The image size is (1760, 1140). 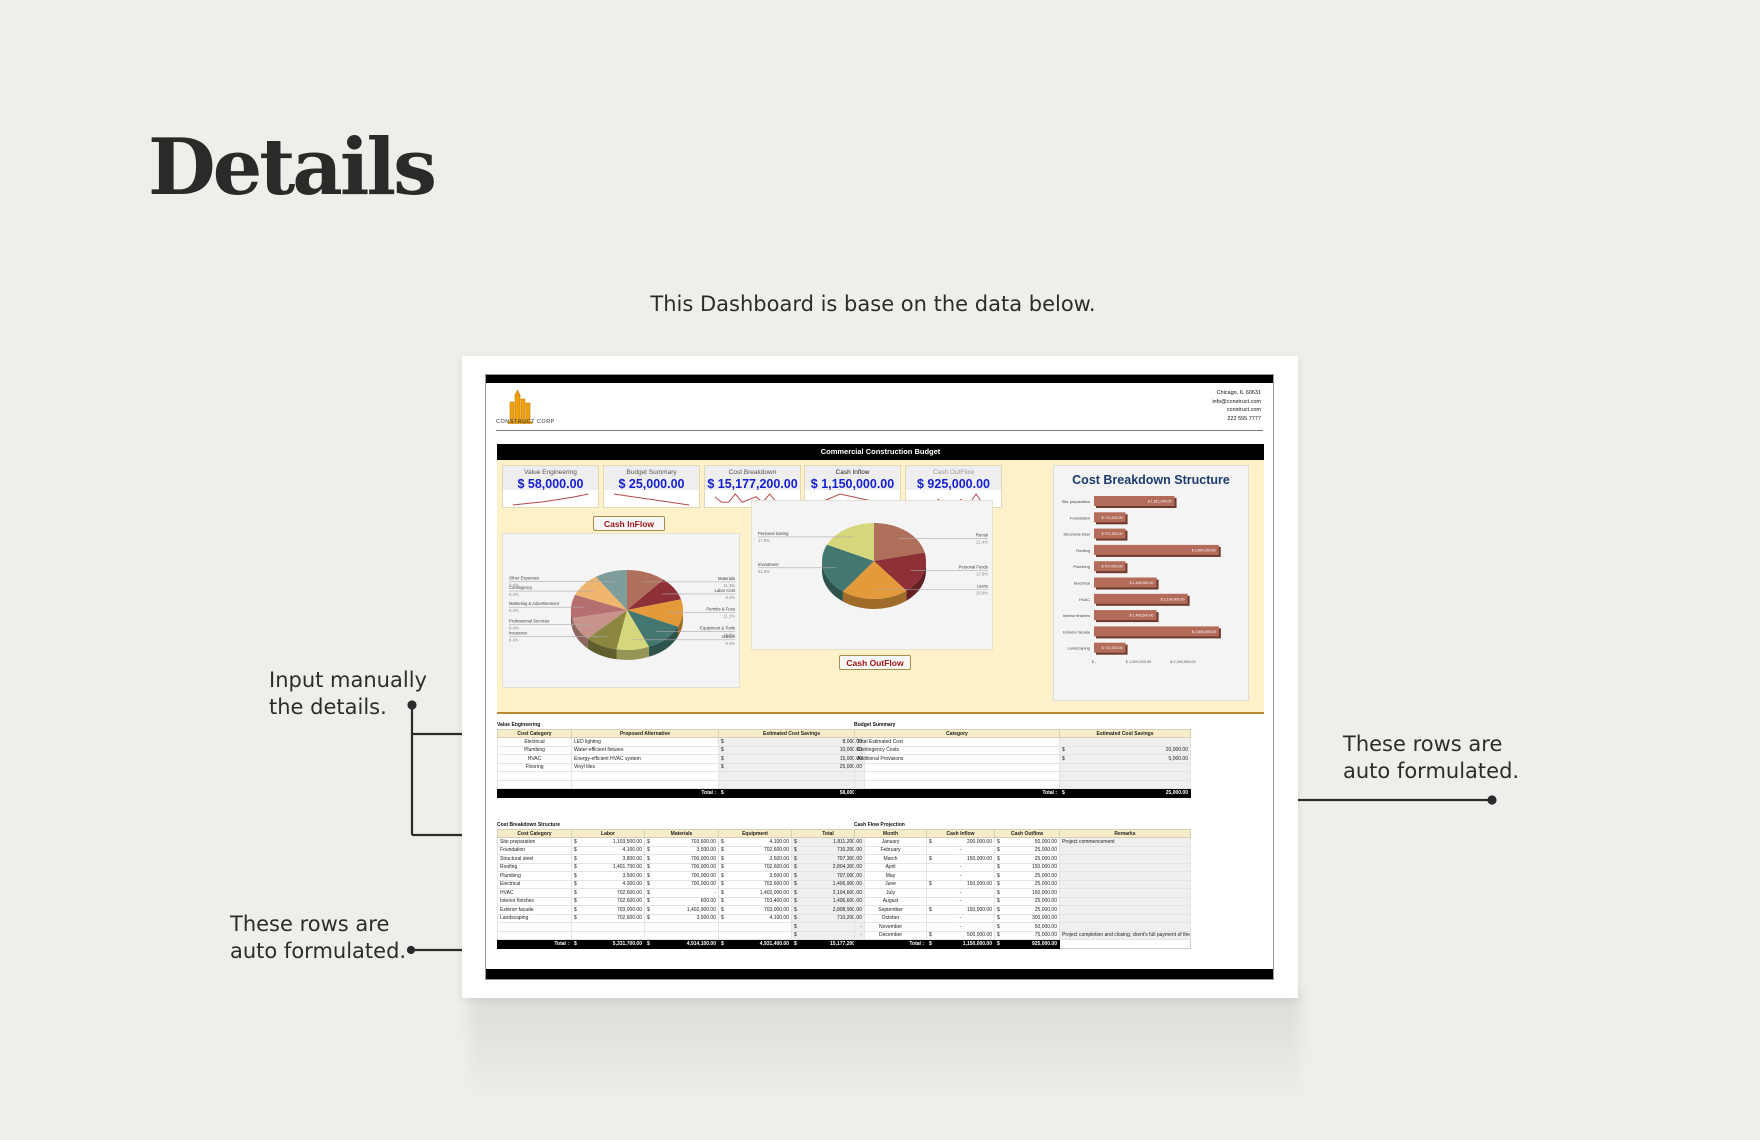 I want to click on cell-category: Additional Provisions, so click(x=957, y=759).